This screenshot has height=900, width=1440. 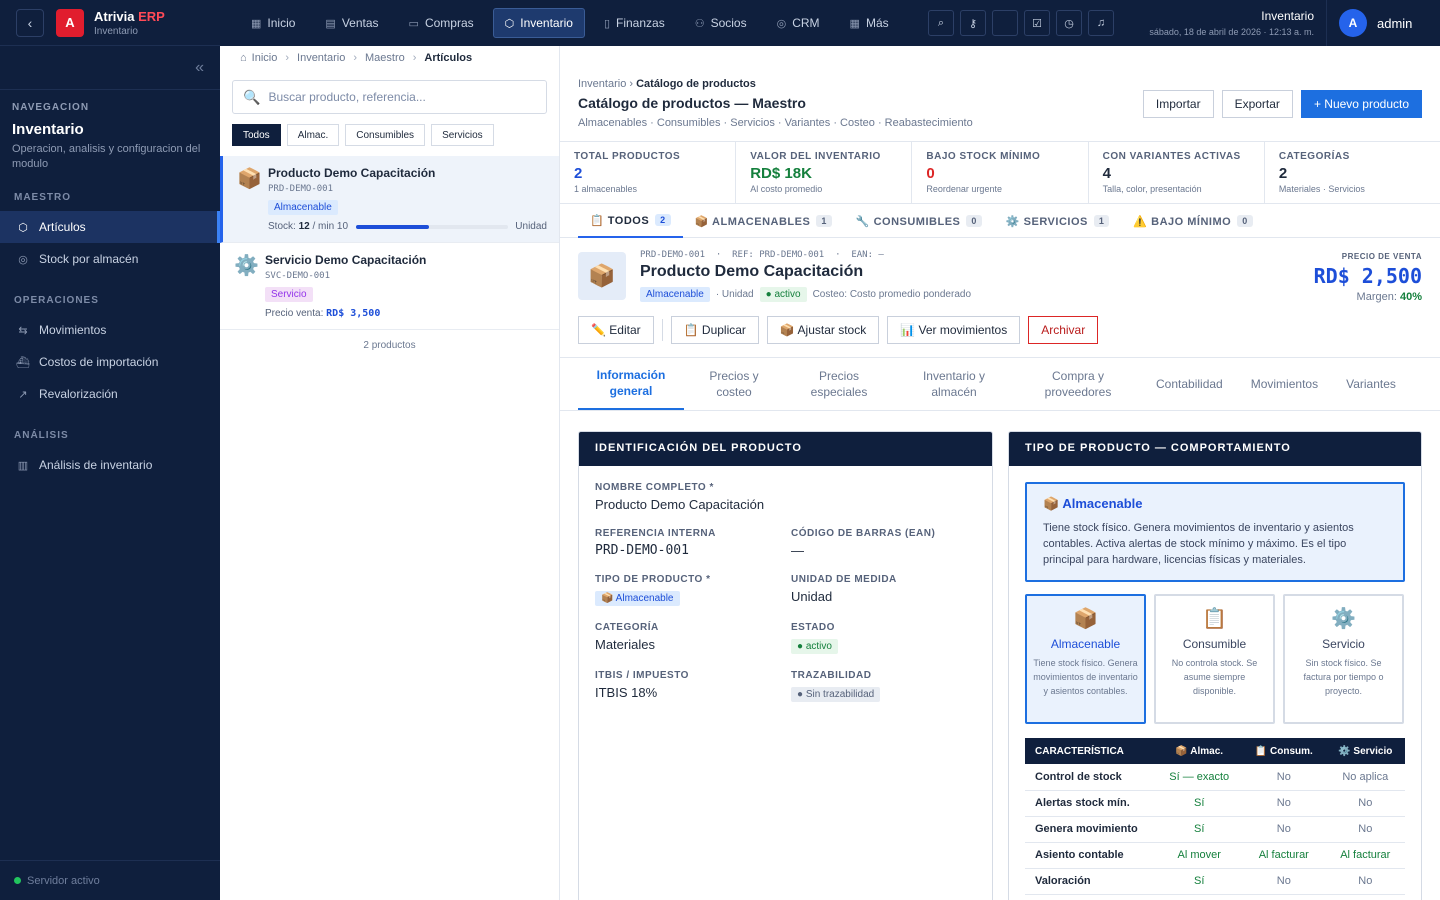 I want to click on filter-servicios: Servicios, so click(x=462, y=135).